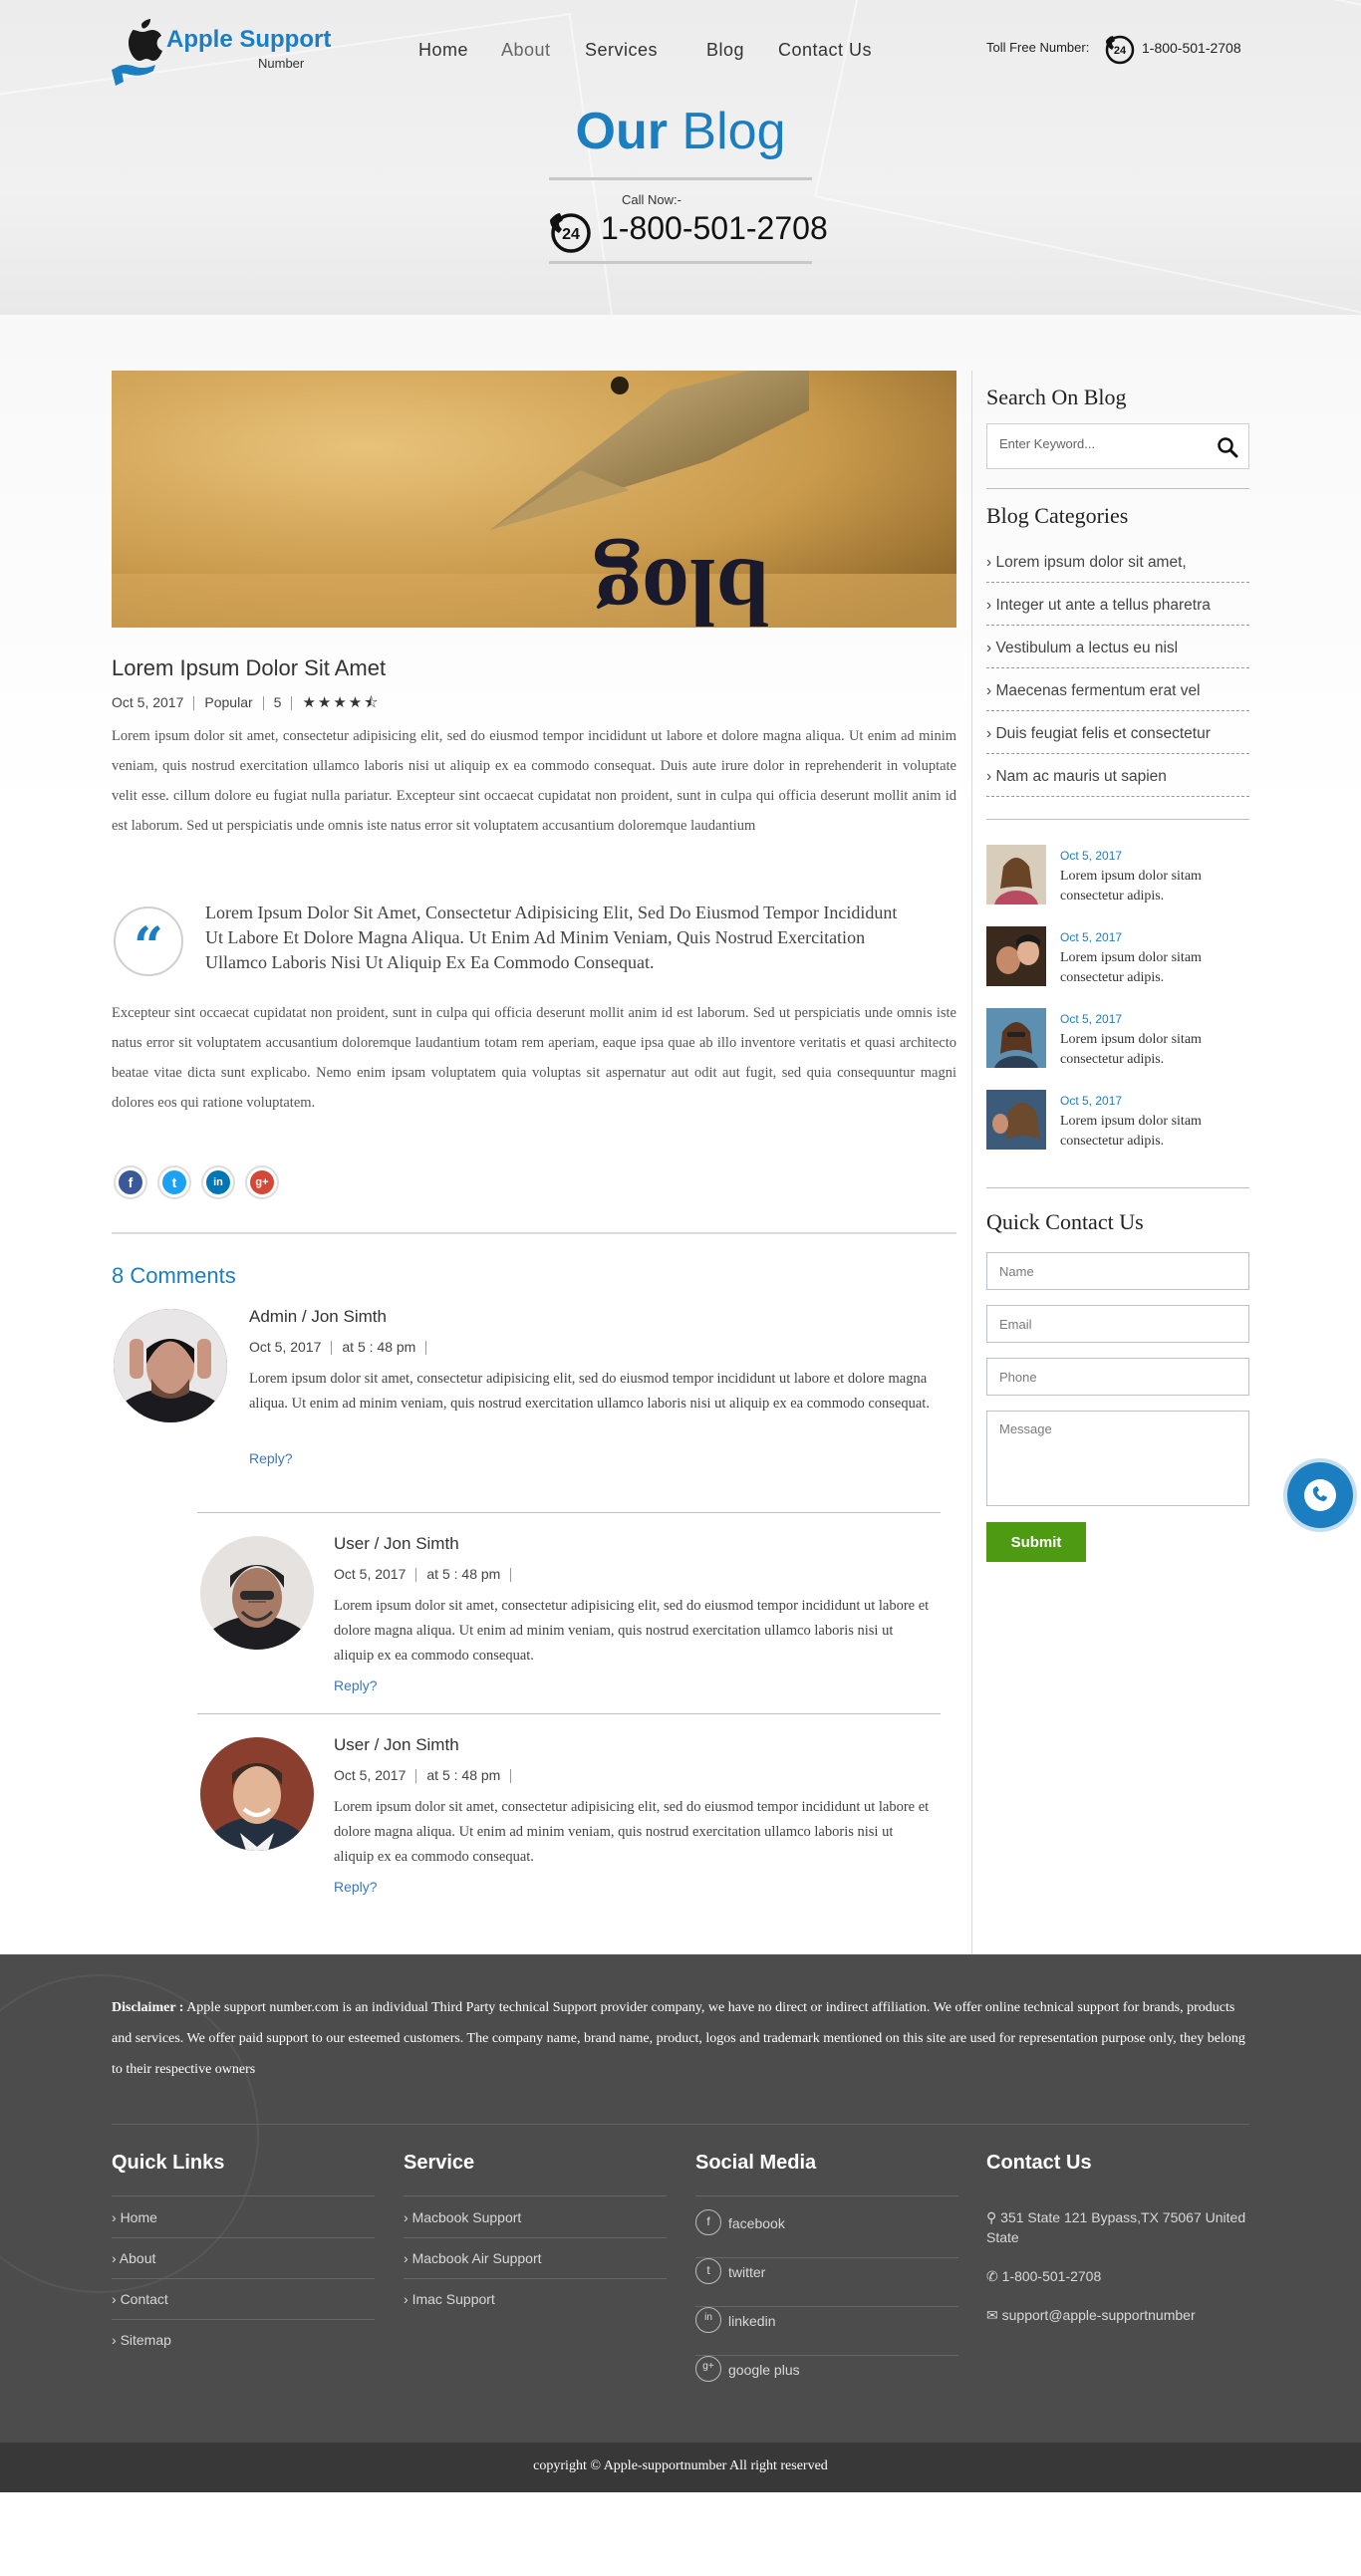  Describe the element at coordinates (148, 2007) in the screenshot. I see `disclaimer-label: Disclaimer :` at that location.